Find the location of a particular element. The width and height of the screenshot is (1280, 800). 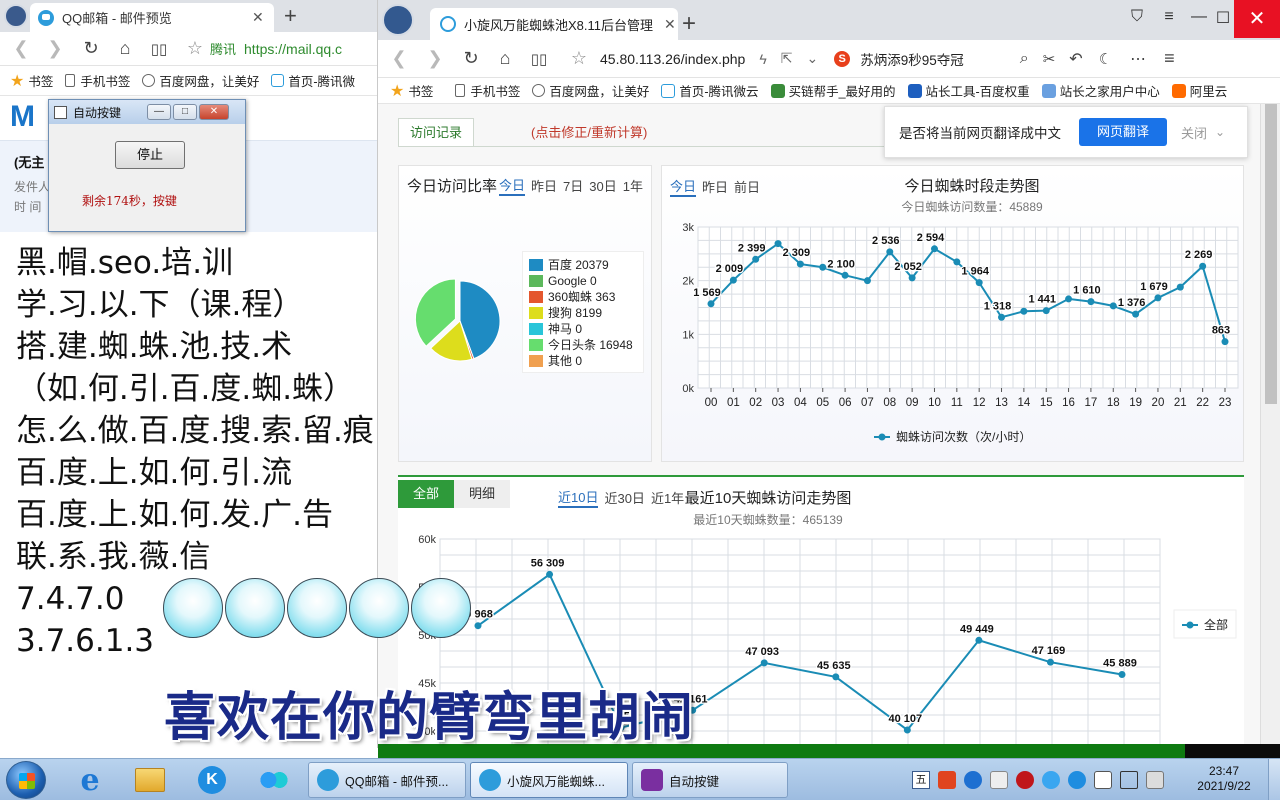

share-icon: ⇱ is located at coordinates (787, 58).